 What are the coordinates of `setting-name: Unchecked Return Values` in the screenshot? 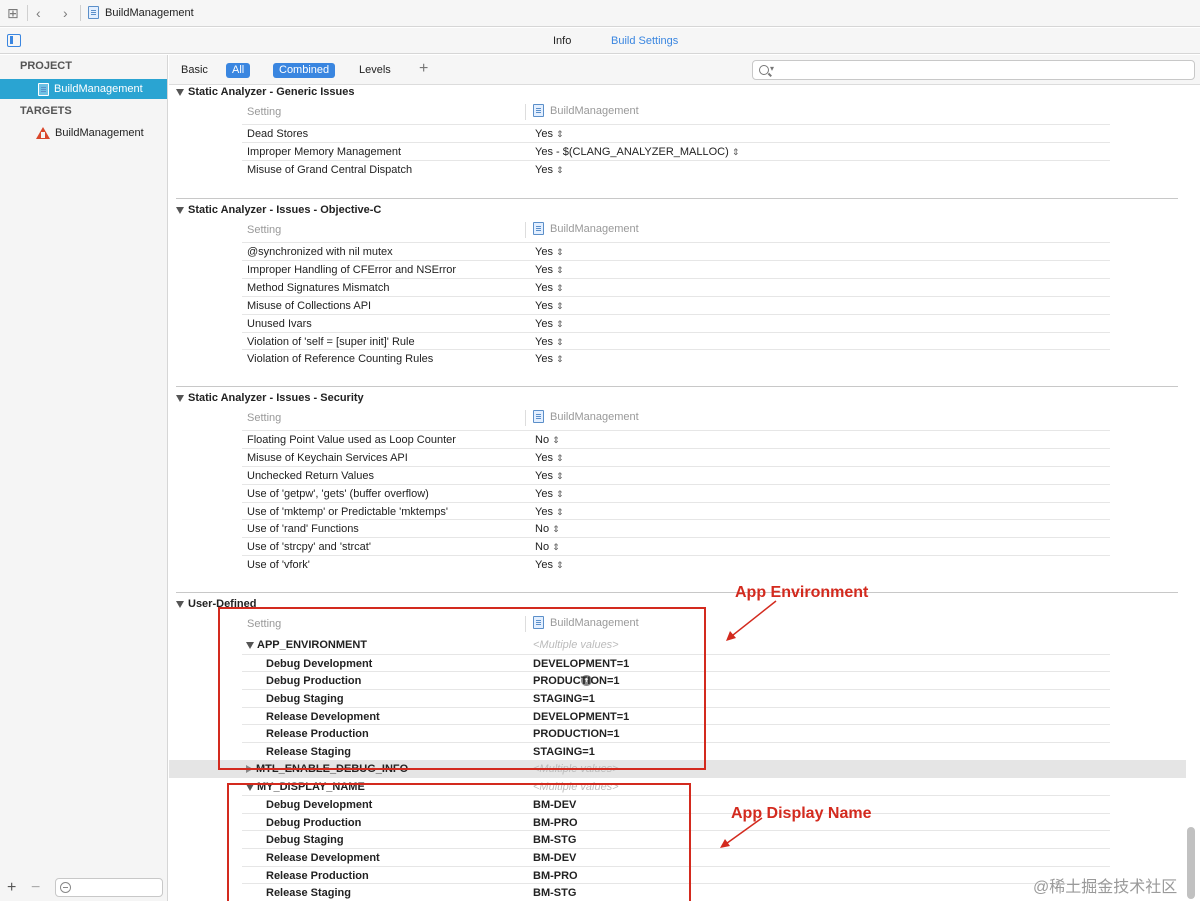 It's located at (310, 476).